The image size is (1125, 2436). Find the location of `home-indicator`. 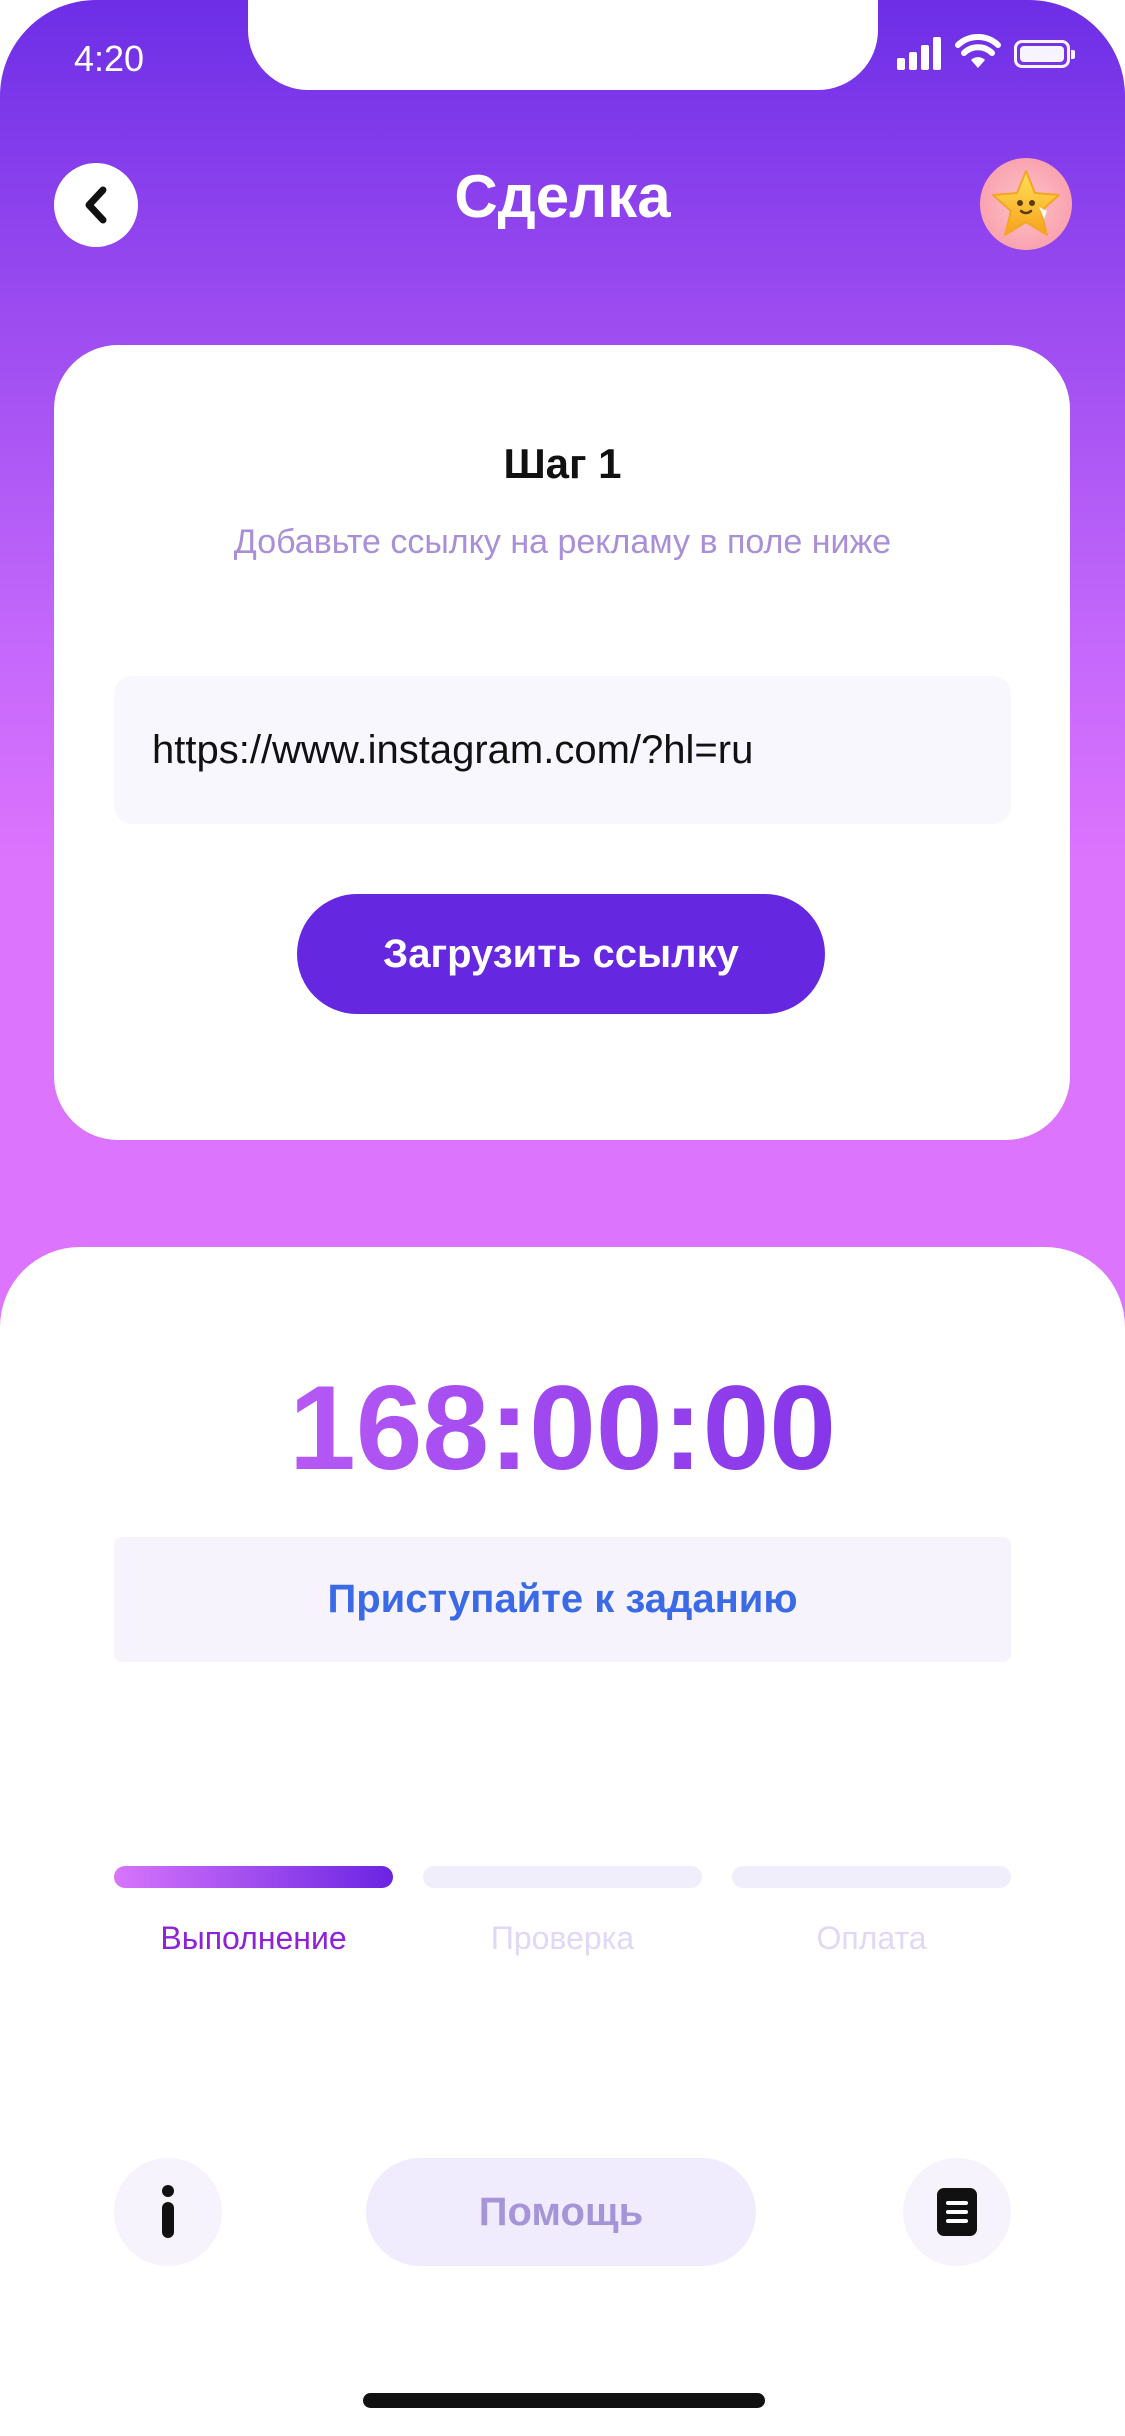

home-indicator is located at coordinates (564, 2400).